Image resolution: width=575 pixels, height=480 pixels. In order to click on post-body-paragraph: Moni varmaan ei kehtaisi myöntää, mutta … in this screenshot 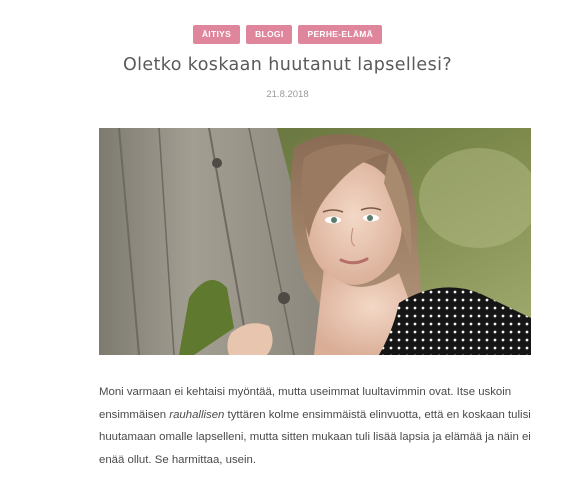, I will do `click(319, 426)`.